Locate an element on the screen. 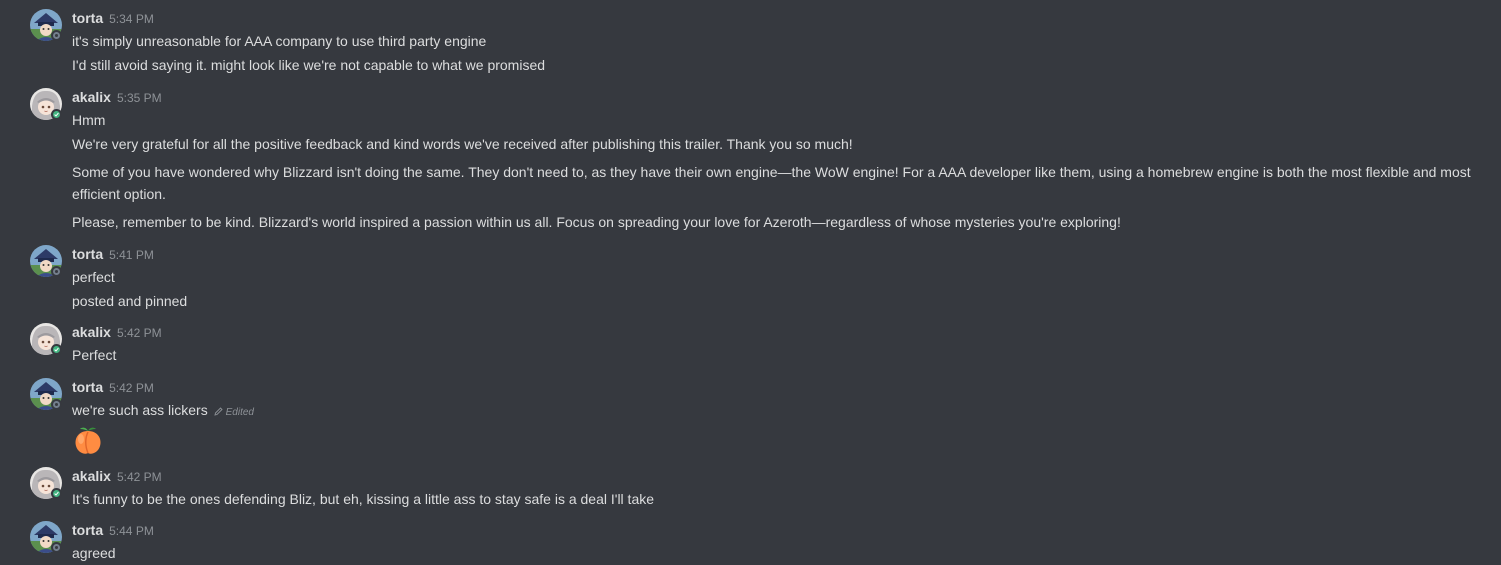 Image resolution: width=1501 pixels, height=565 pixels. message-text: we're such ass lickers Edited is located at coordinates (779, 411).